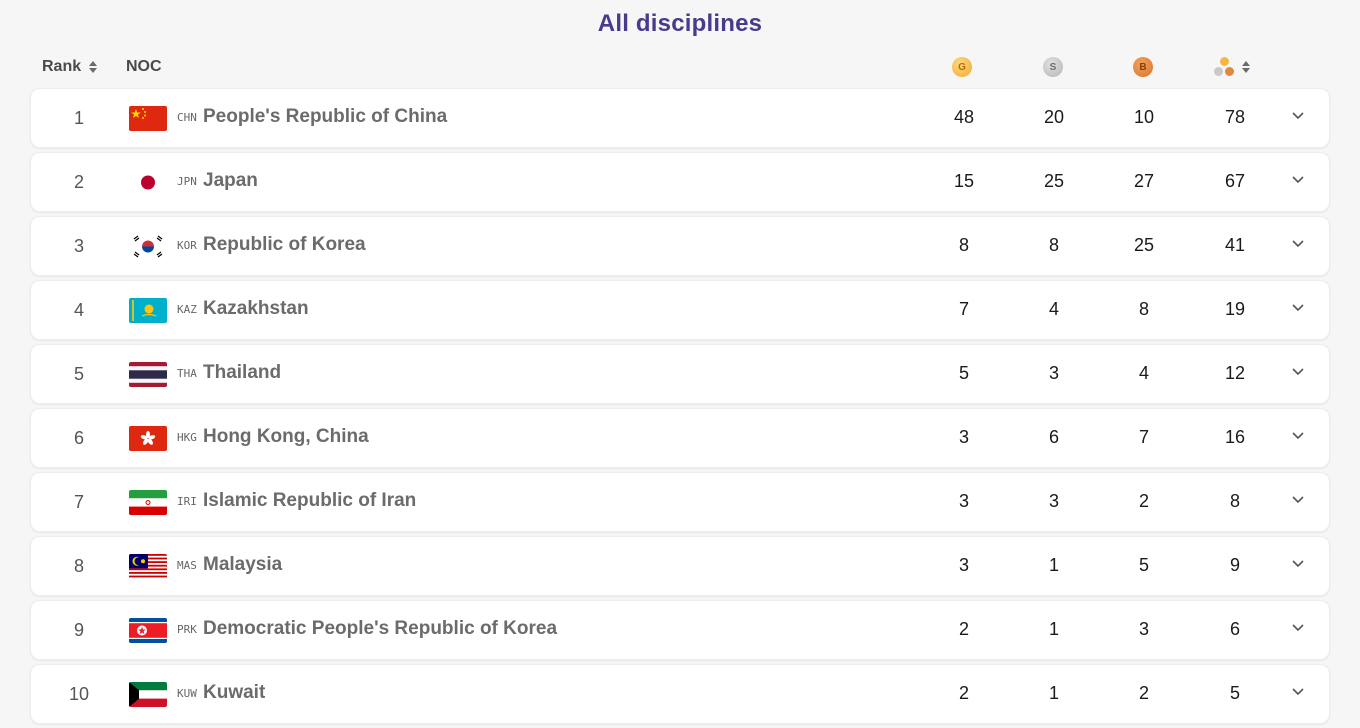  What do you see at coordinates (963, 373) in the screenshot?
I see `gold-count: 5` at bounding box center [963, 373].